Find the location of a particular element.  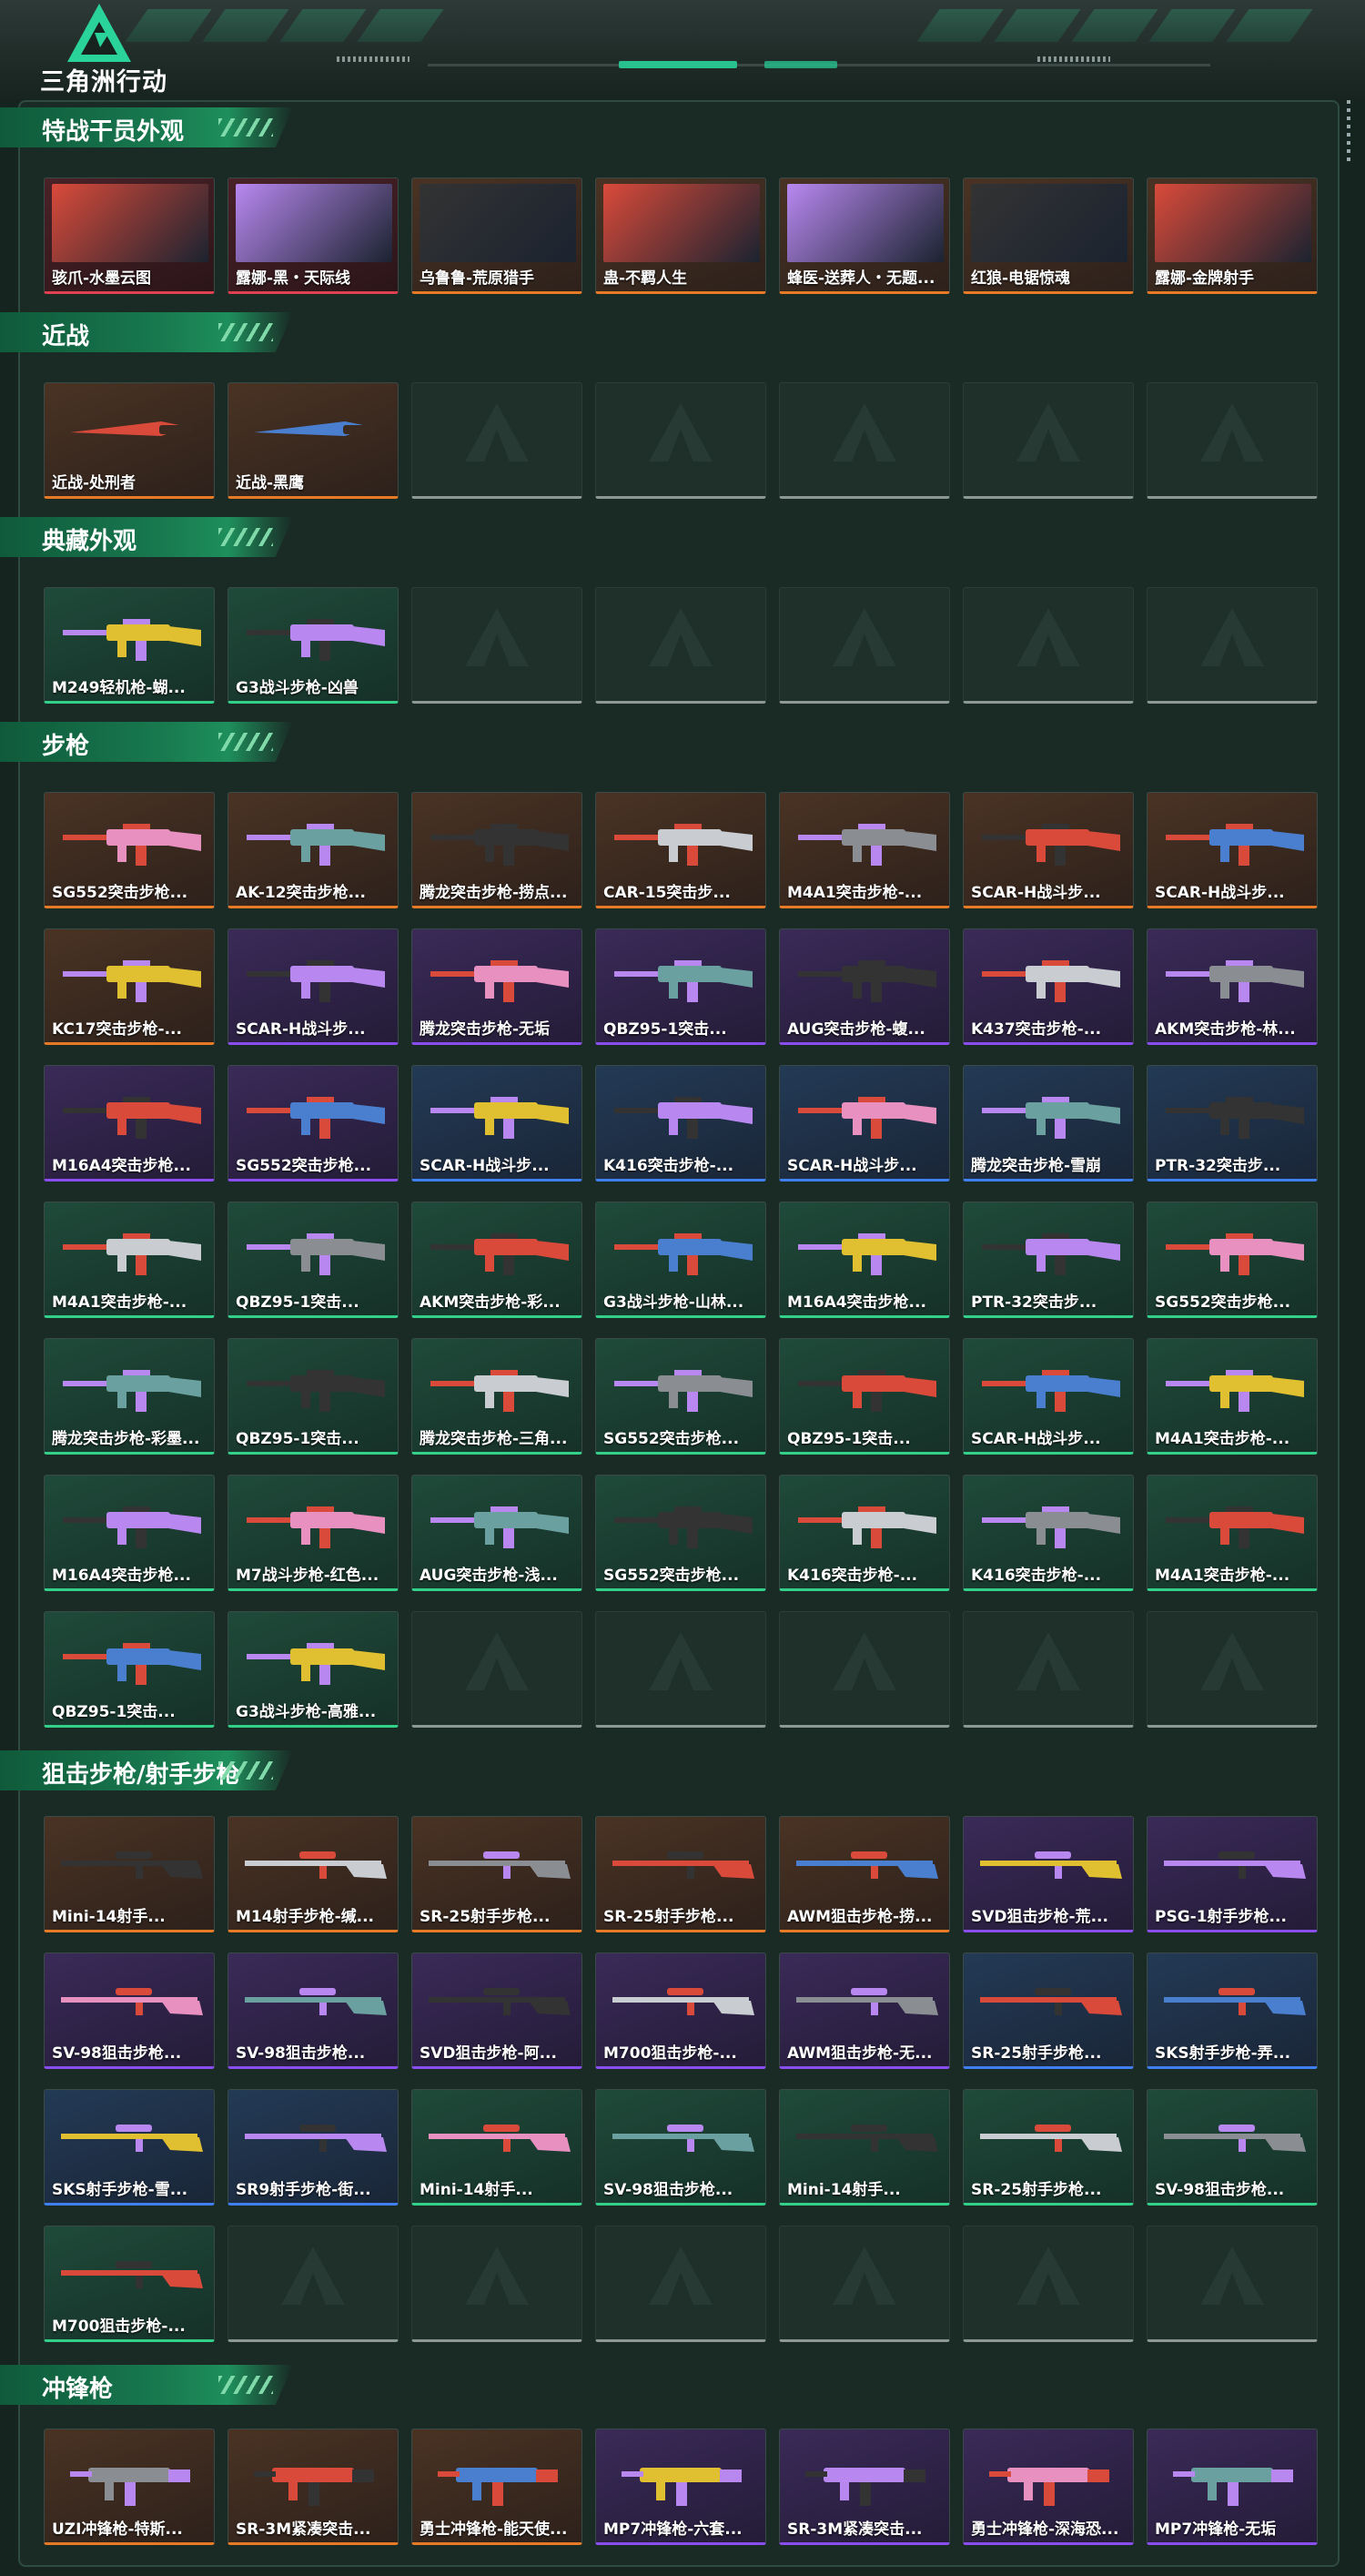

skin-card: 露娜-金牌射手 is located at coordinates (1233, 235).